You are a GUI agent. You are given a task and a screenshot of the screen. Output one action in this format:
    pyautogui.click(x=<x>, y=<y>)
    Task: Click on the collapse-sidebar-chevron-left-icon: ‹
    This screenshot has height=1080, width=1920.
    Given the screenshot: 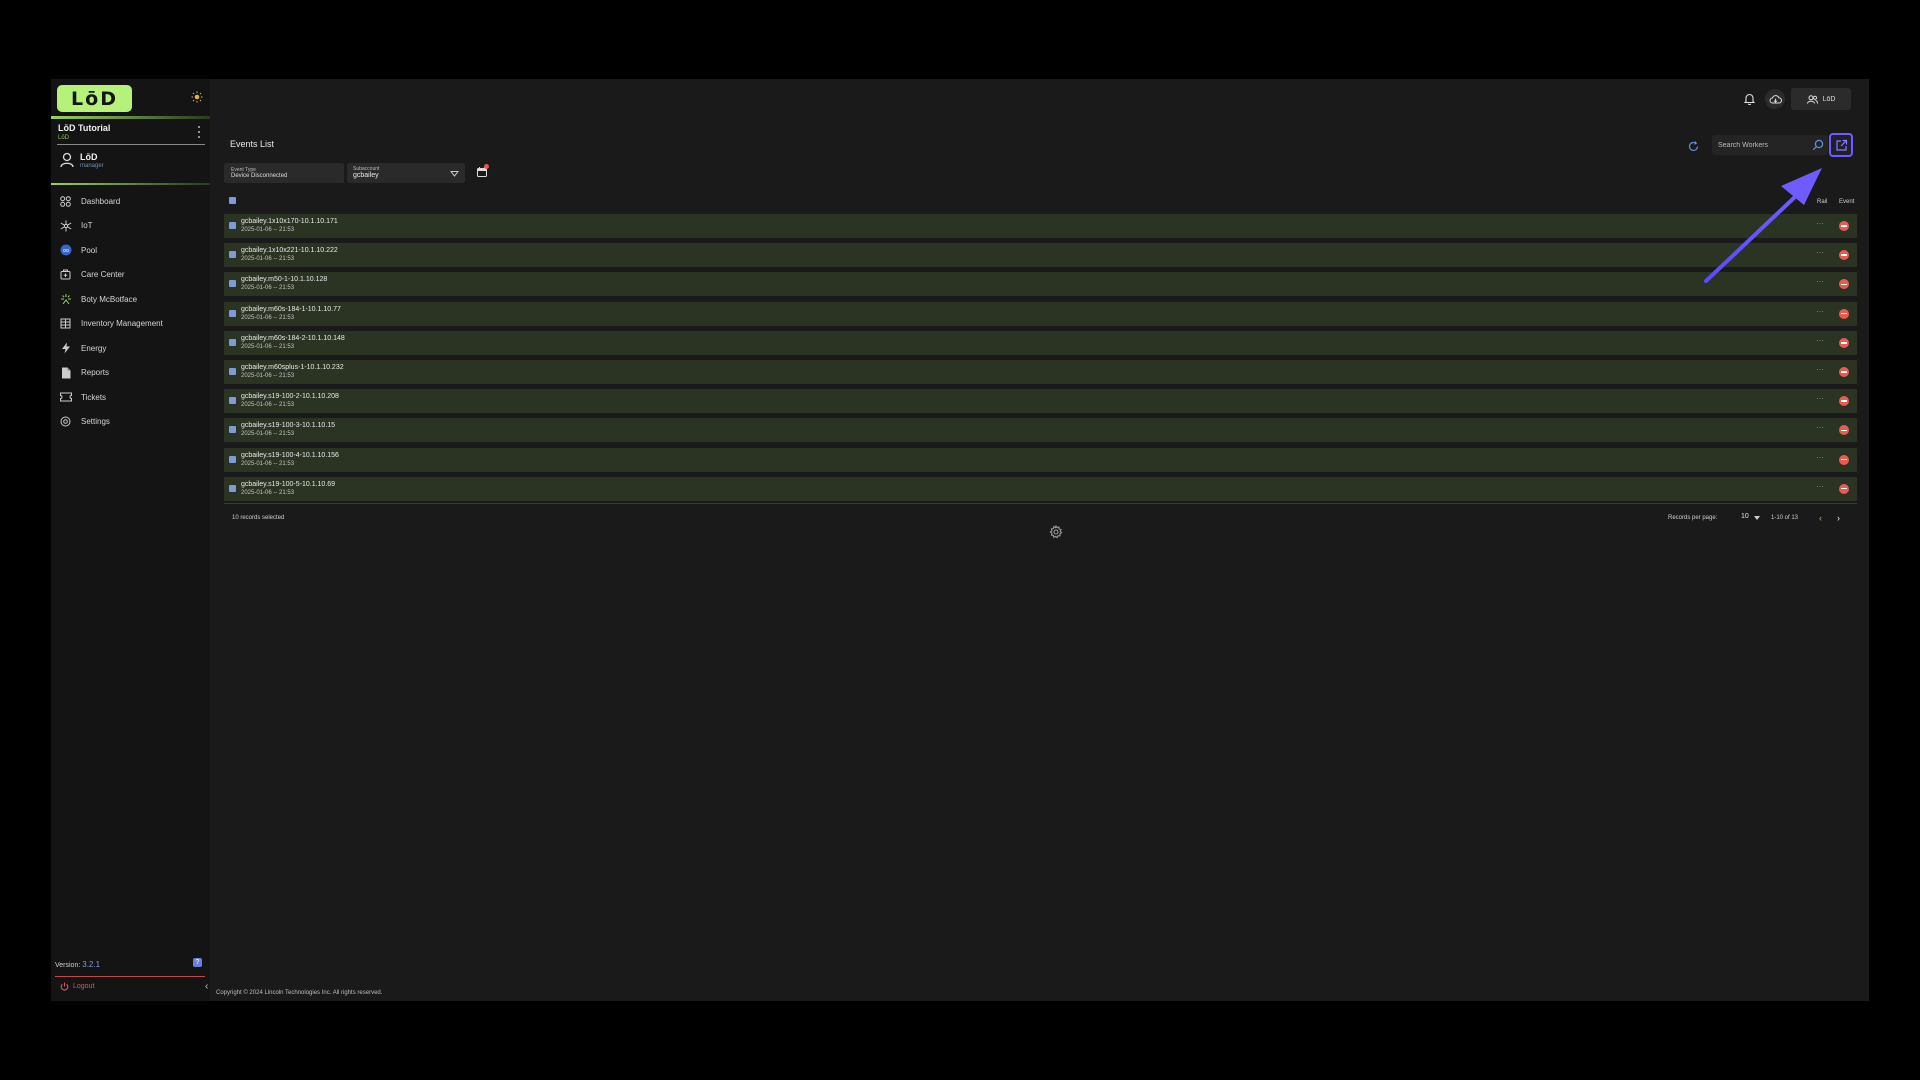 What is the action you would take?
    pyautogui.click(x=206, y=986)
    